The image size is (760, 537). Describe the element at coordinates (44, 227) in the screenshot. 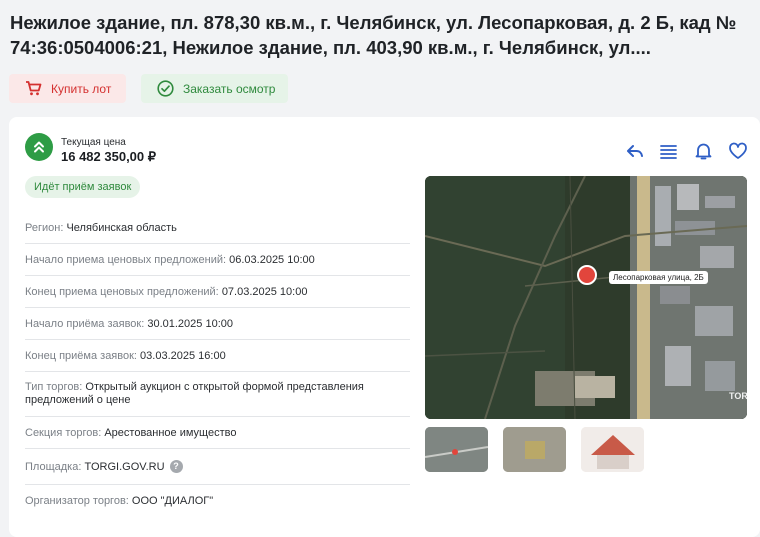

I see `detail-key: Регион:` at that location.